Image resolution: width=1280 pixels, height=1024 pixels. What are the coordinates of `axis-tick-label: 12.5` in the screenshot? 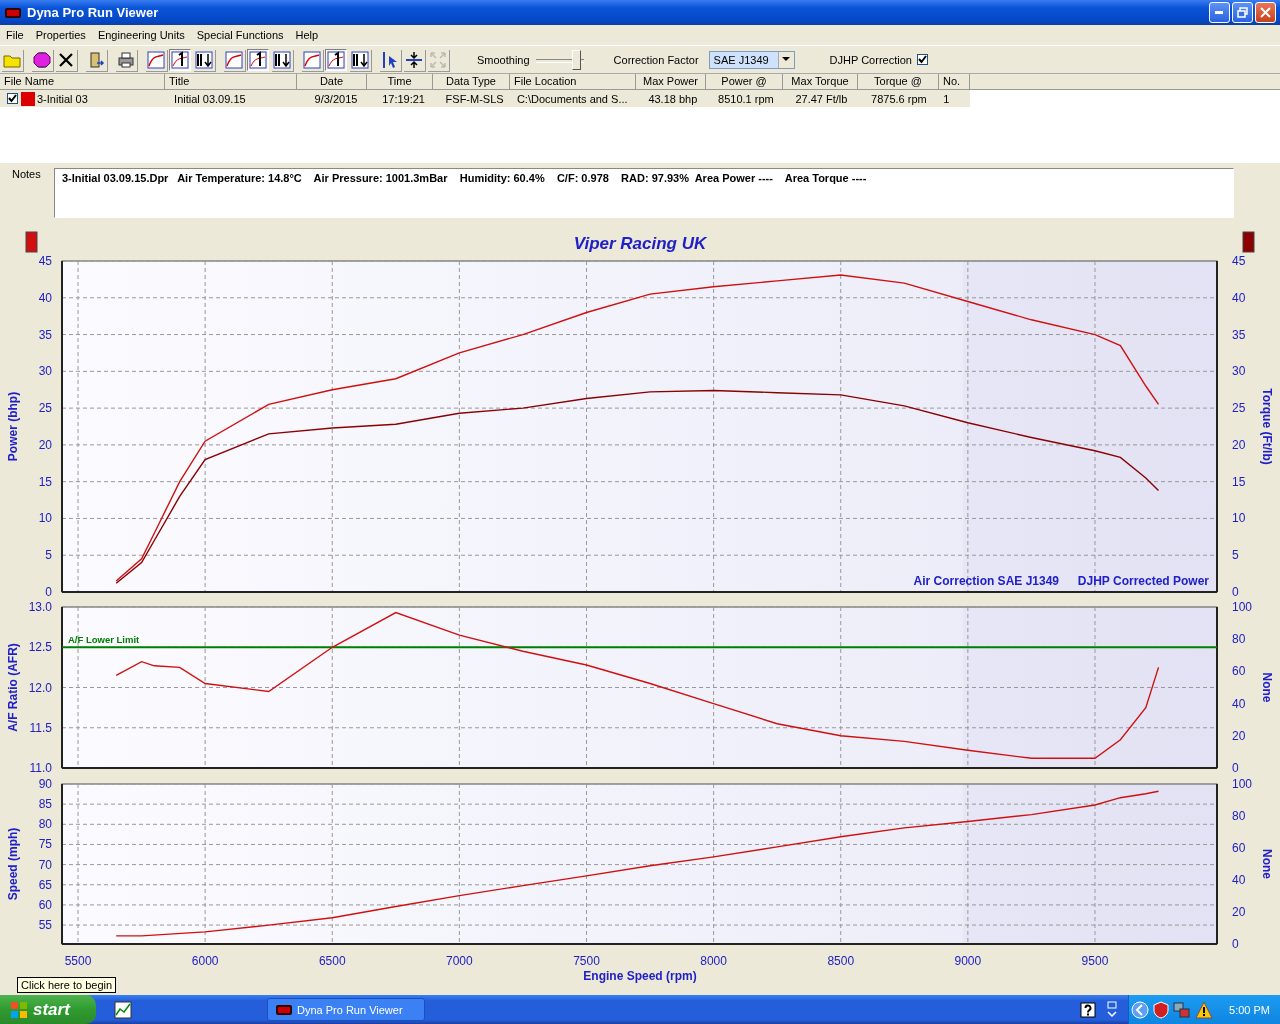 It's located at (40, 647).